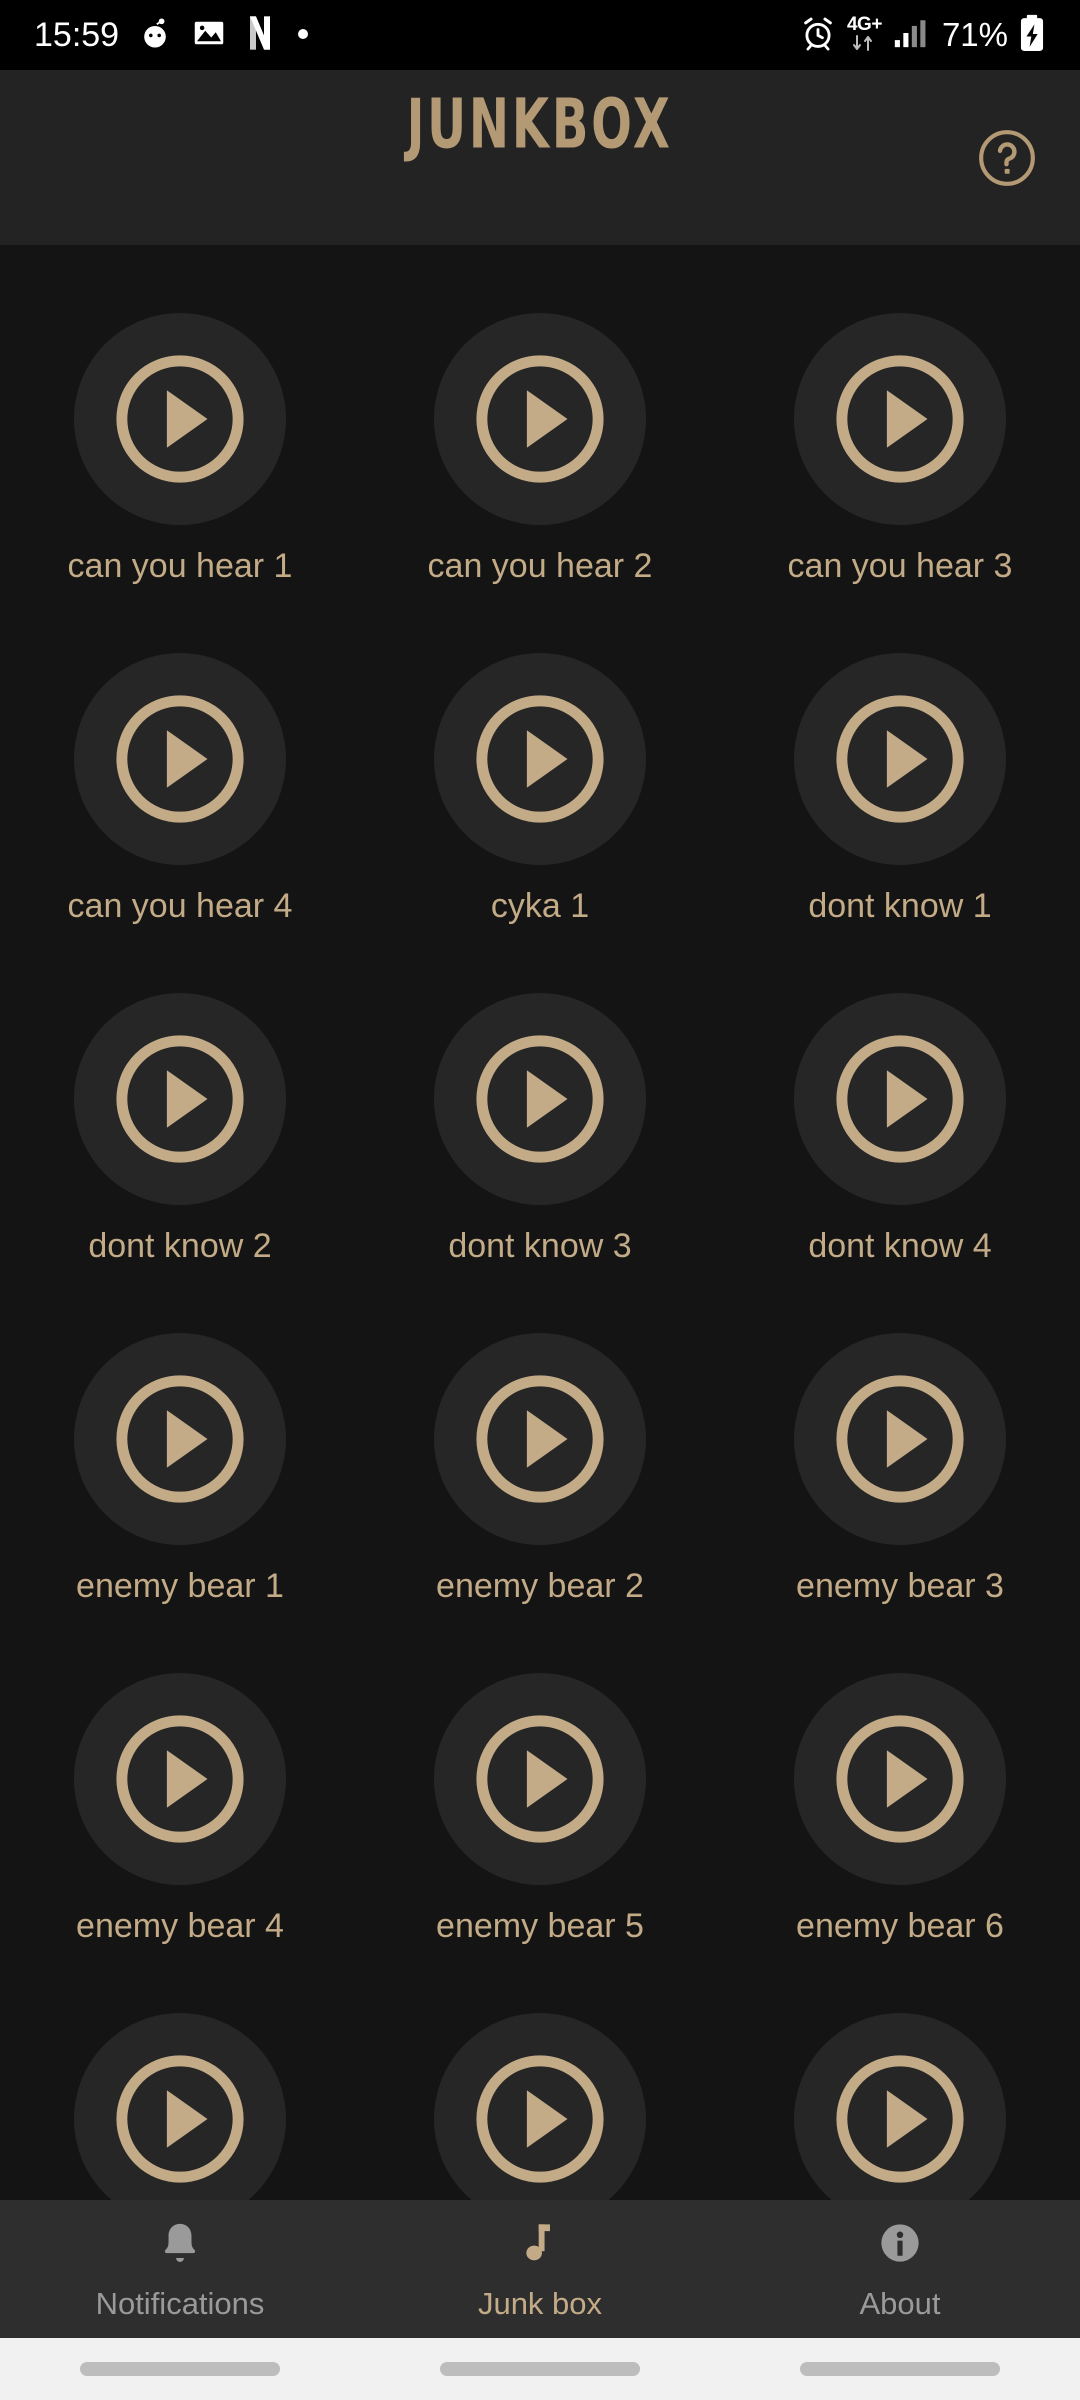 The image size is (1080, 2400). I want to click on status-bar-left: 15:59, so click(173, 35).